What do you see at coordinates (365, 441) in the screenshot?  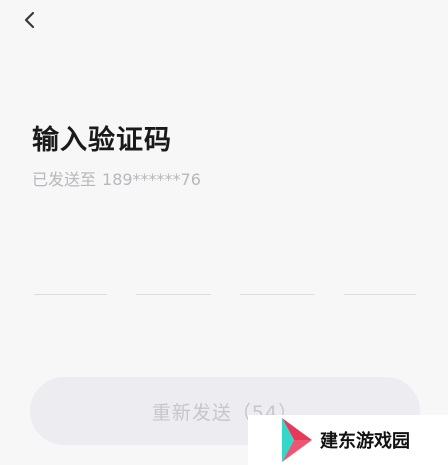 I see `watermark-text: 建东游戏园` at bounding box center [365, 441].